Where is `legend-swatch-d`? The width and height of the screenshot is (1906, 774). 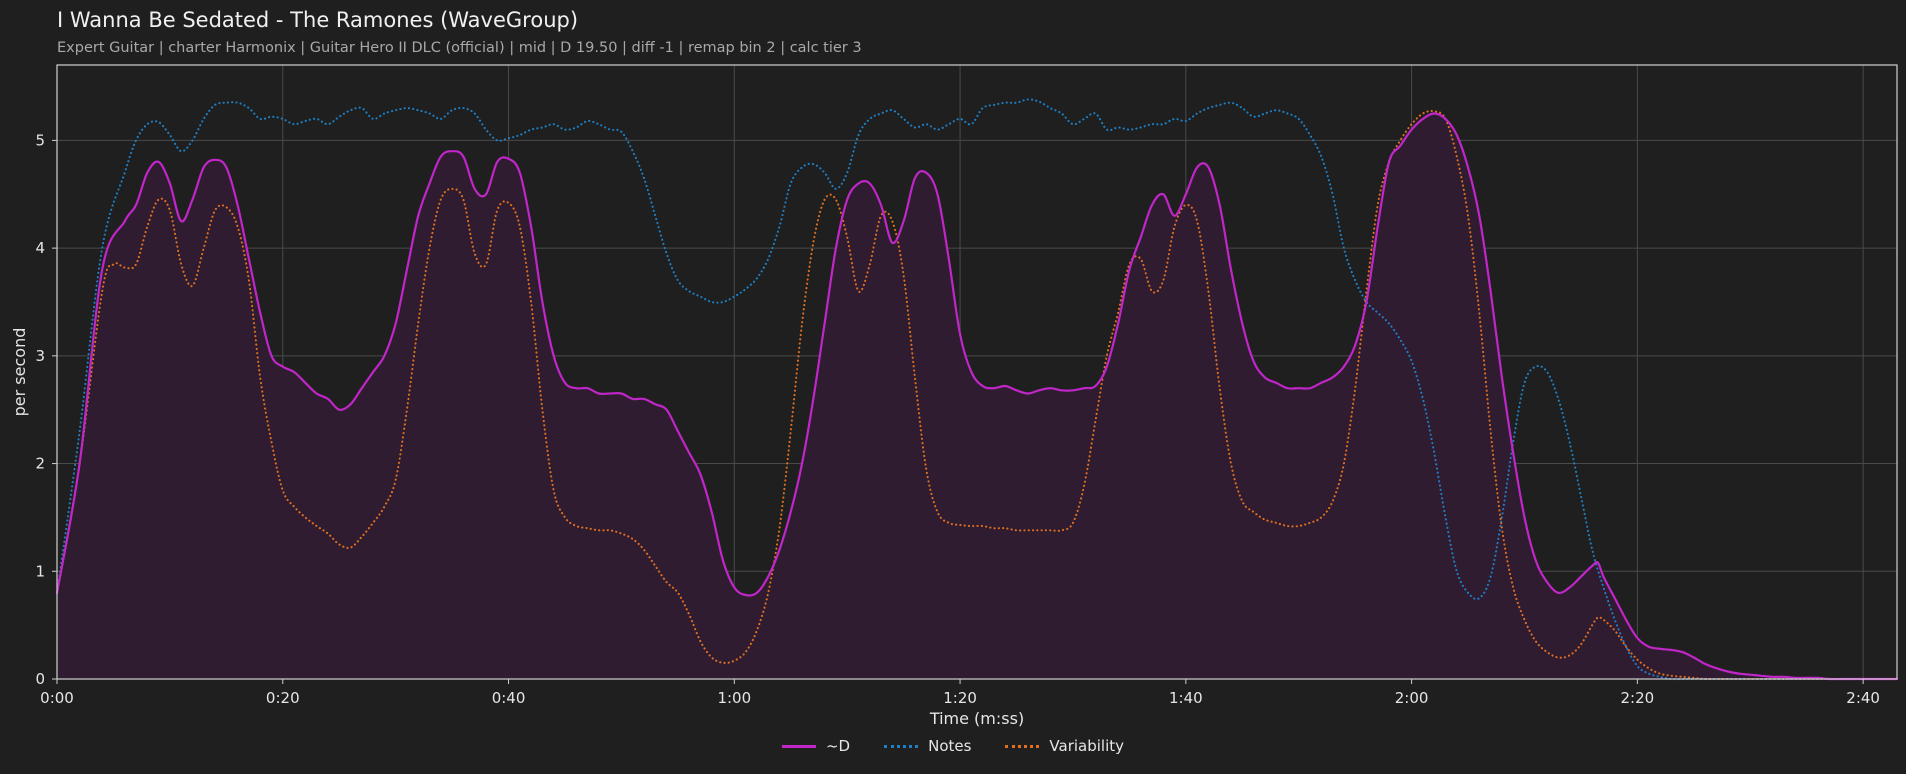 legend-swatch-d is located at coordinates (798, 746).